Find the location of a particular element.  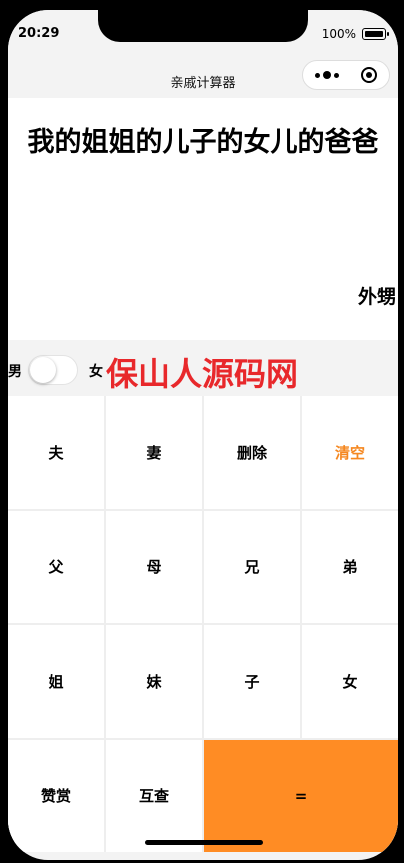

battery-percent: 100% is located at coordinates (338, 34).